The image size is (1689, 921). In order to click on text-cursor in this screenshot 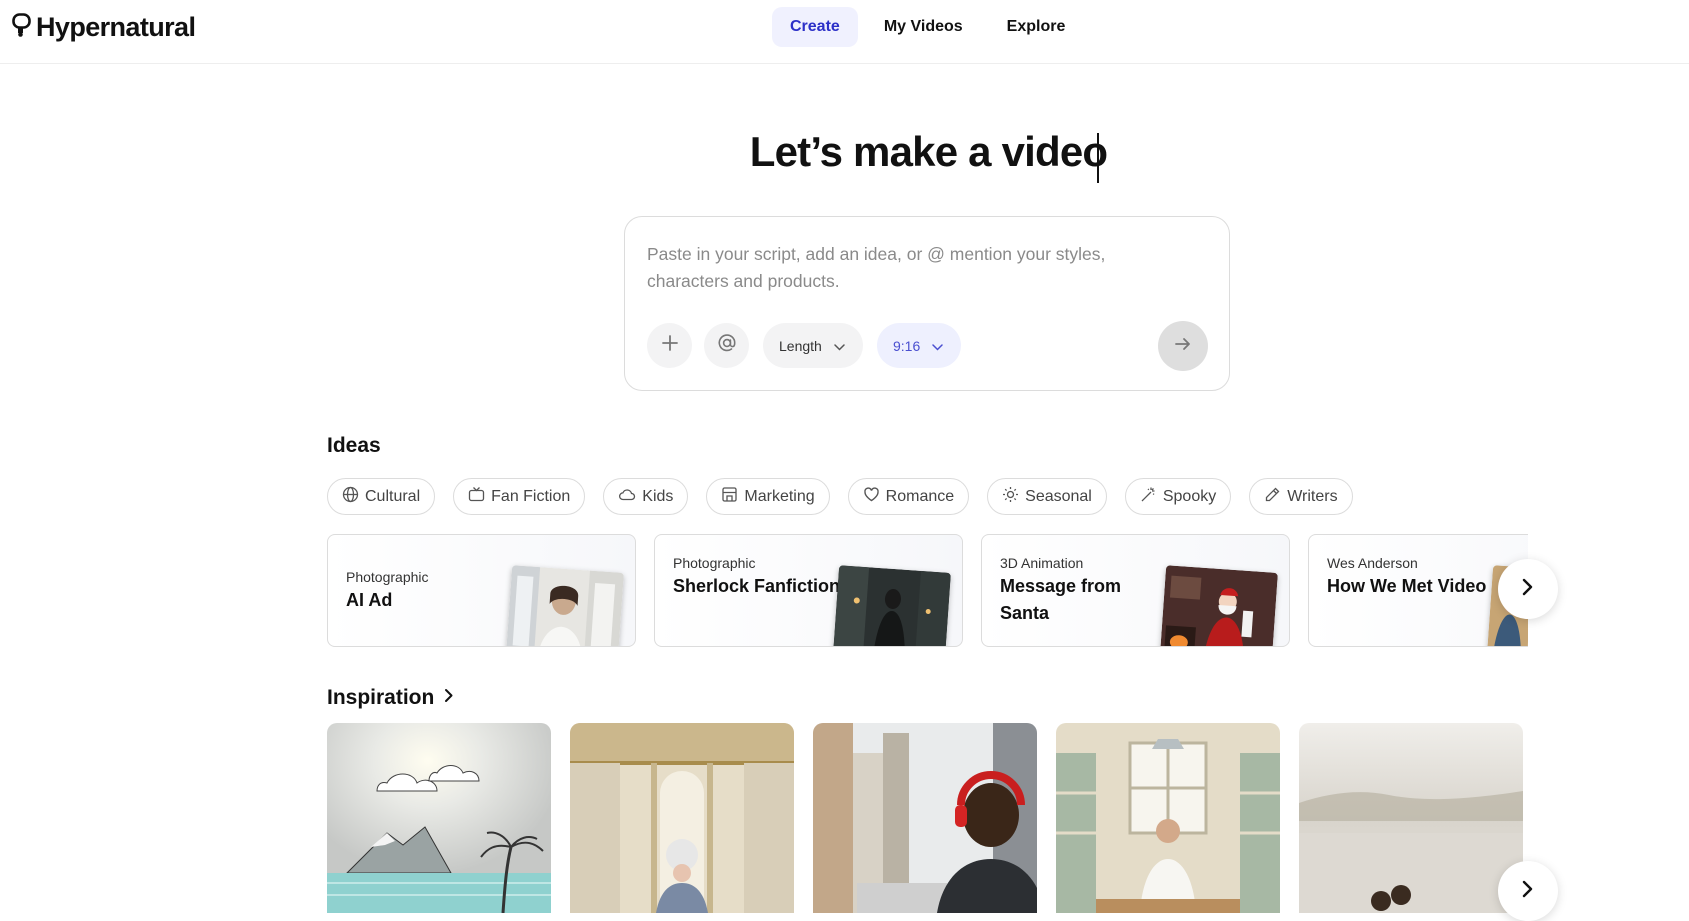, I will do `click(1098, 158)`.